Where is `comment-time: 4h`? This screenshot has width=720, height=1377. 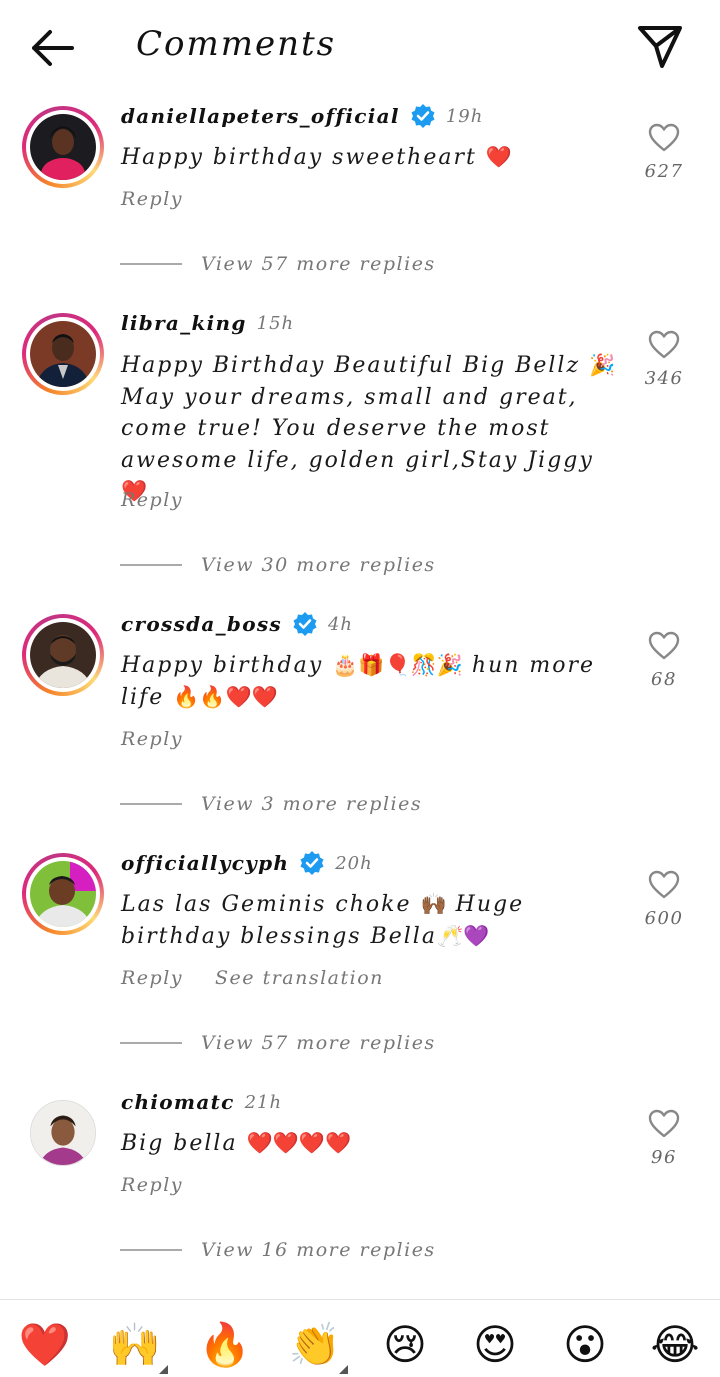
comment-time: 4h is located at coordinates (340, 624).